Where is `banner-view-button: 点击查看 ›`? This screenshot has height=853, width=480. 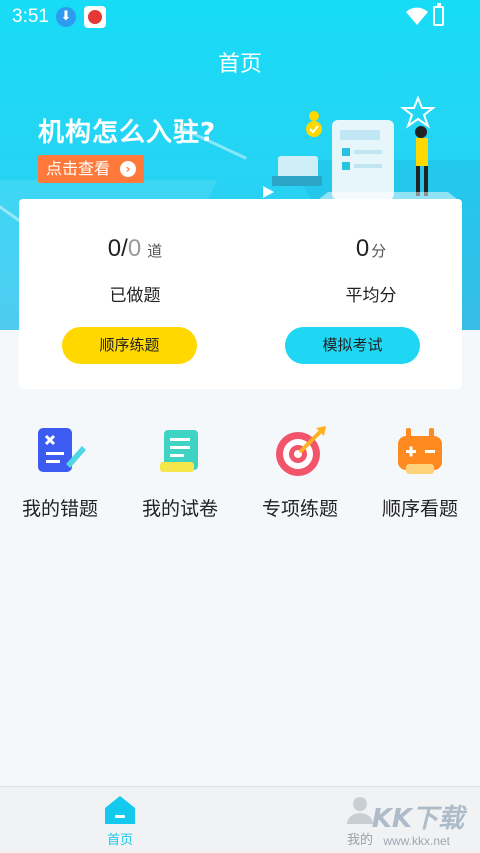
banner-view-button: 点击查看 › is located at coordinates (91, 169).